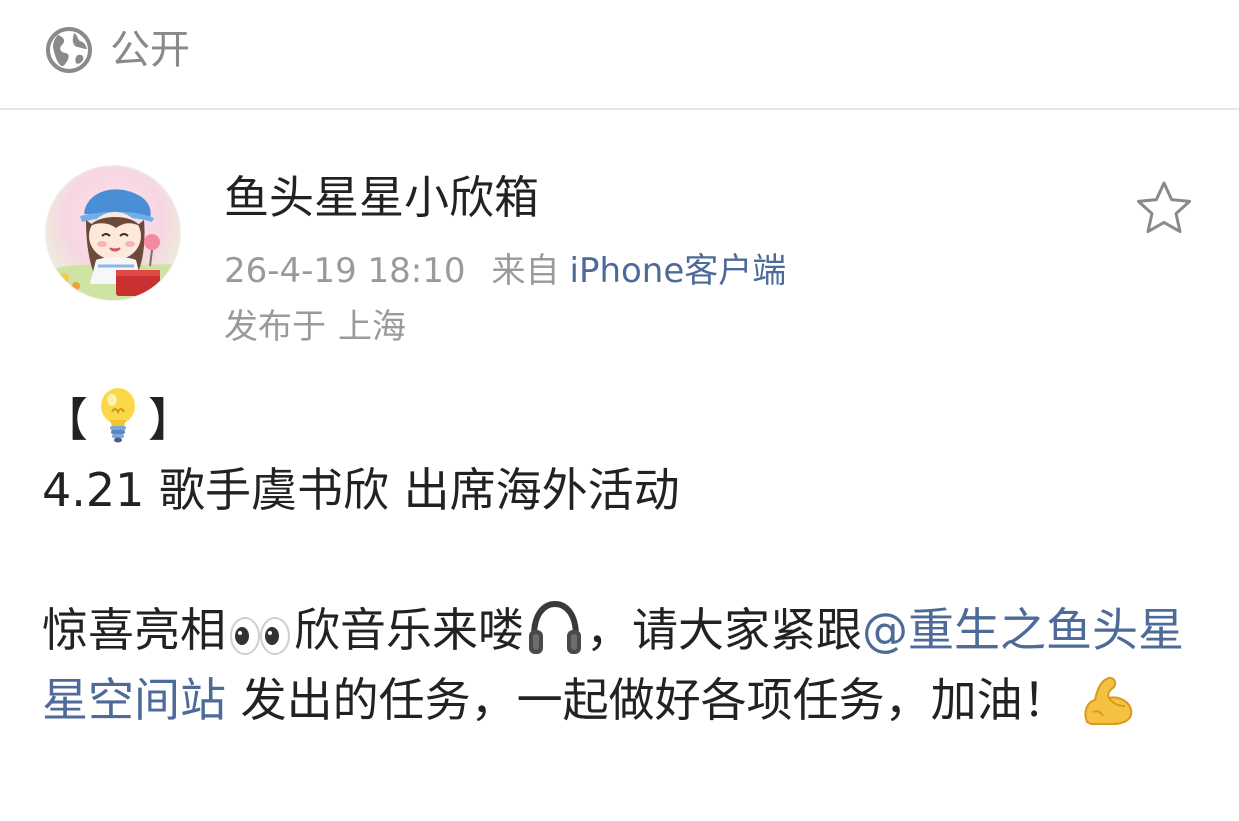 The width and height of the screenshot is (1239, 821). Describe the element at coordinates (619, 55) in the screenshot. I see `visibility-bar: 公开` at that location.